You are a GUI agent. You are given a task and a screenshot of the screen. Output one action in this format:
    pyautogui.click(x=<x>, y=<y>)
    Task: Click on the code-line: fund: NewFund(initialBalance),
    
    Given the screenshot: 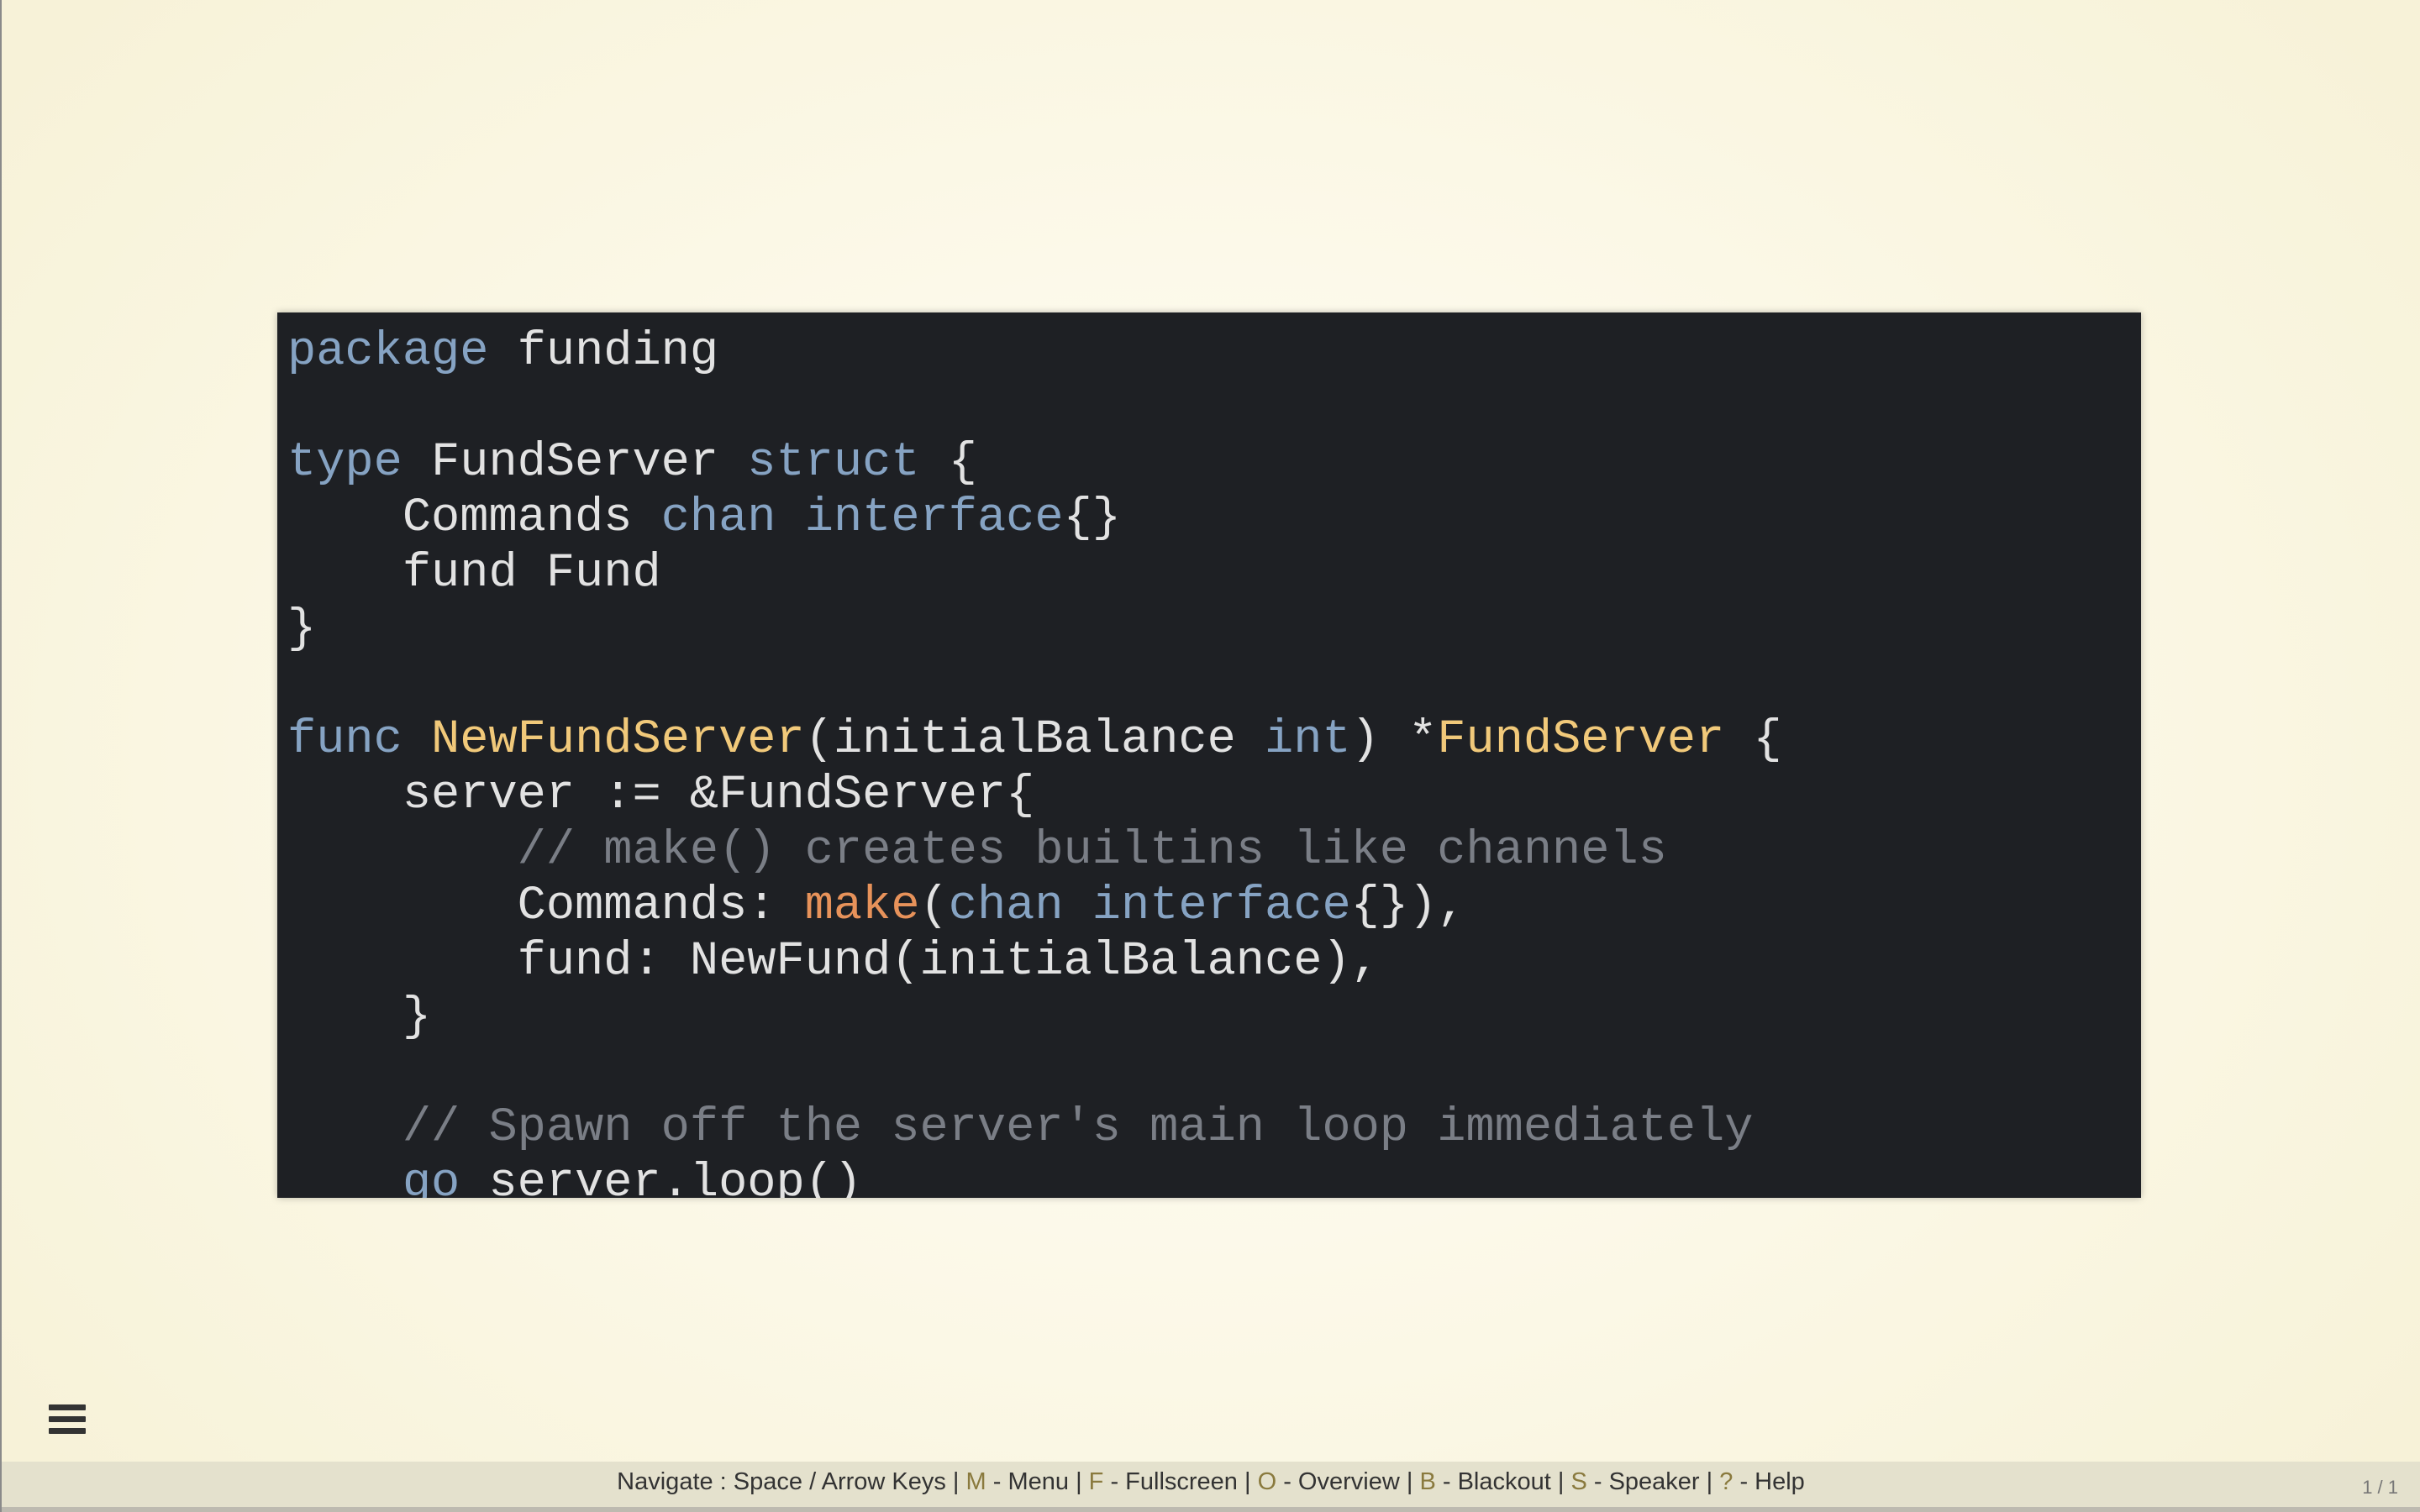 What is the action you would take?
    pyautogui.click(x=1214, y=962)
    